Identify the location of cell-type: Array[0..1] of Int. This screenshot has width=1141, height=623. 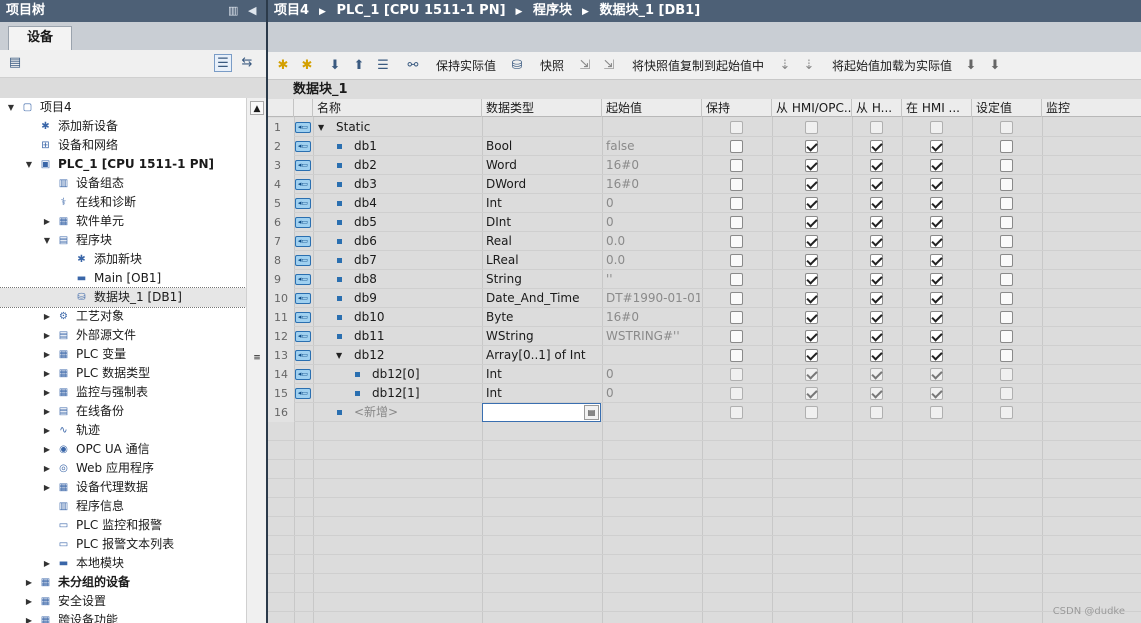
(543, 355).